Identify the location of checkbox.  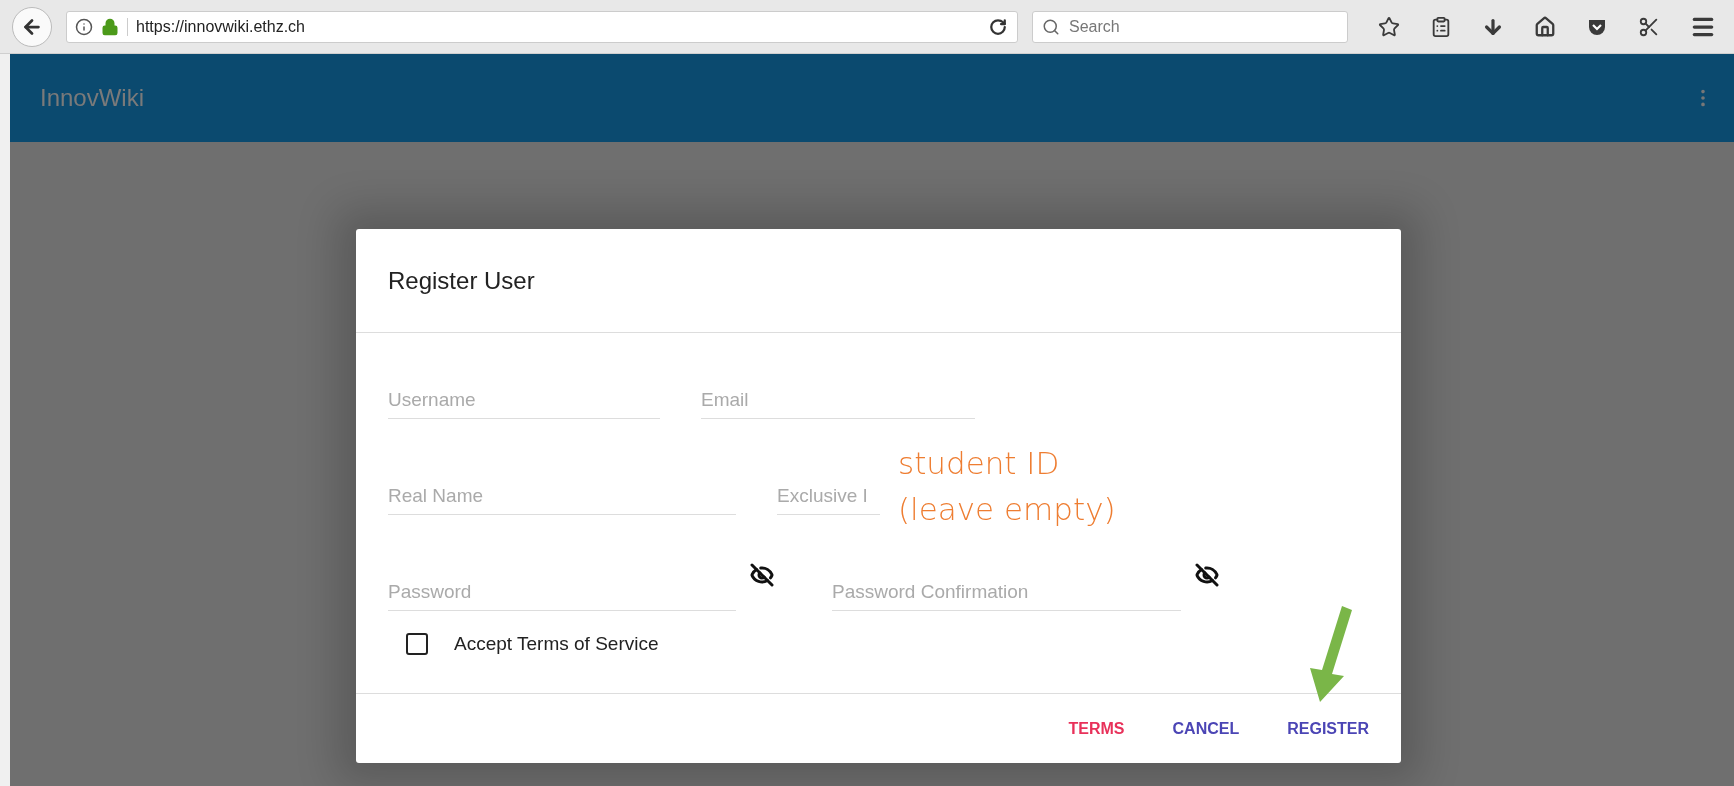
(417, 644).